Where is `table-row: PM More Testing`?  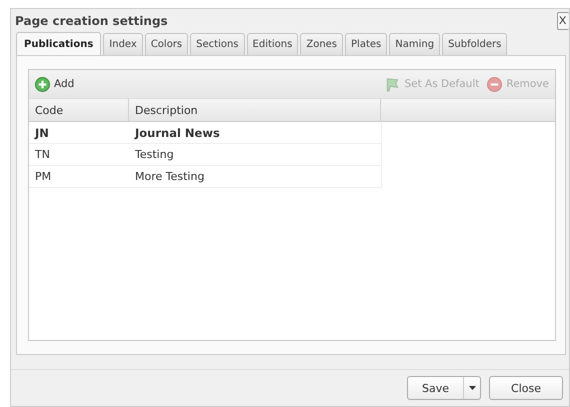 table-row: PM More Testing is located at coordinates (205, 177).